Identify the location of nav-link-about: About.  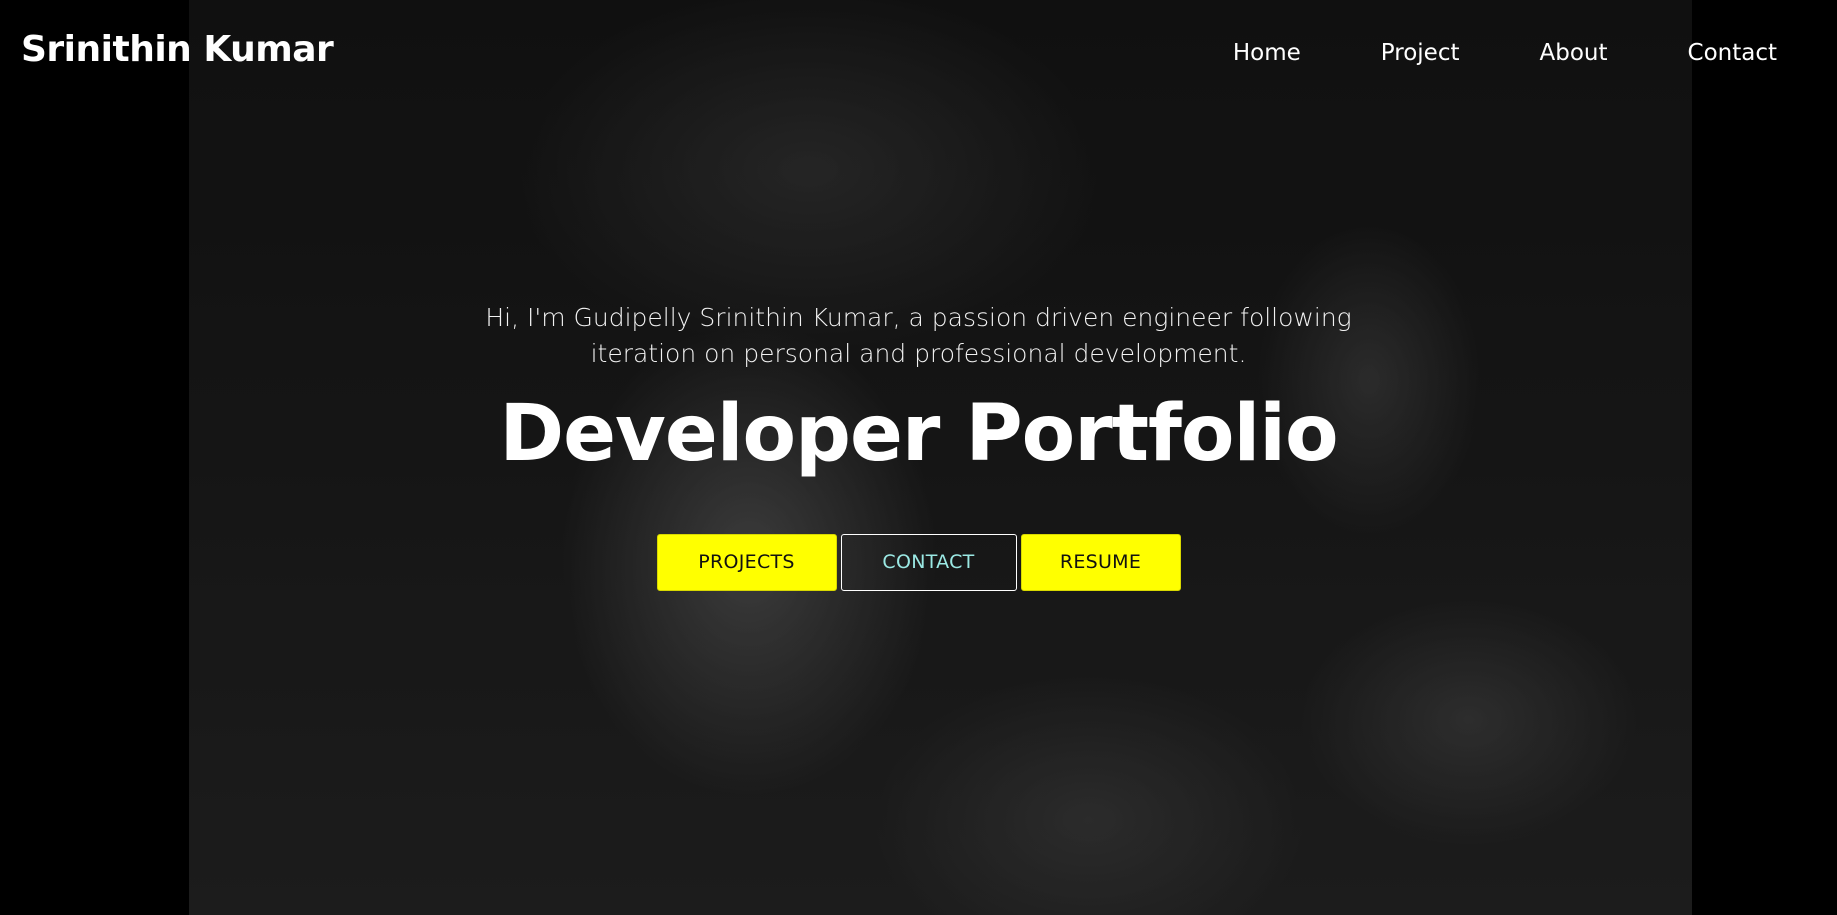
(1574, 54).